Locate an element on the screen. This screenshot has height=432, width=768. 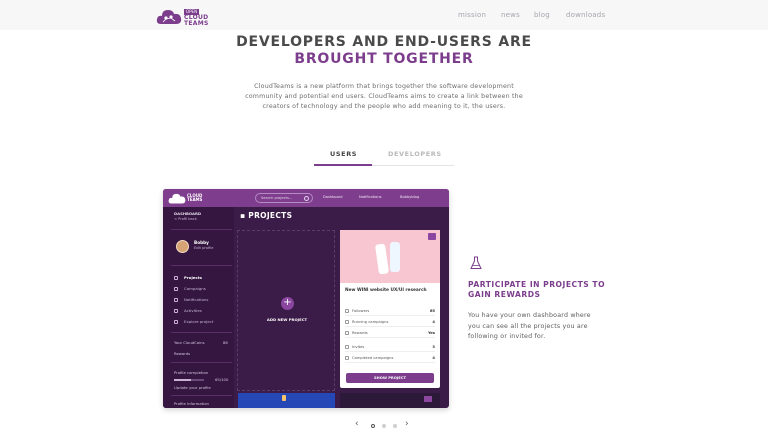
bell-icon is located at coordinates (176, 300).